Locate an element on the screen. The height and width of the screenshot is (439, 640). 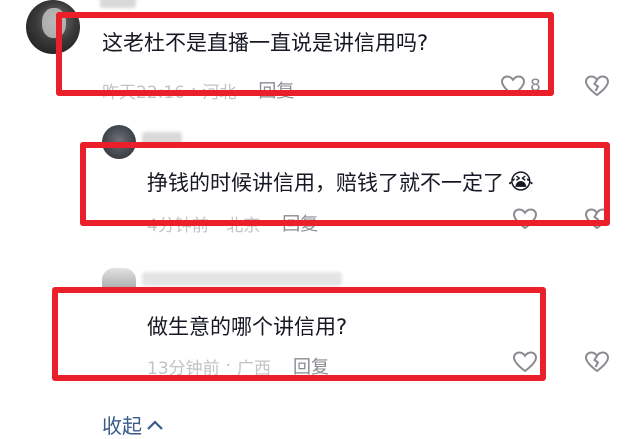
comment-text: 做生意的哪个讲信用? is located at coordinates (247, 327).